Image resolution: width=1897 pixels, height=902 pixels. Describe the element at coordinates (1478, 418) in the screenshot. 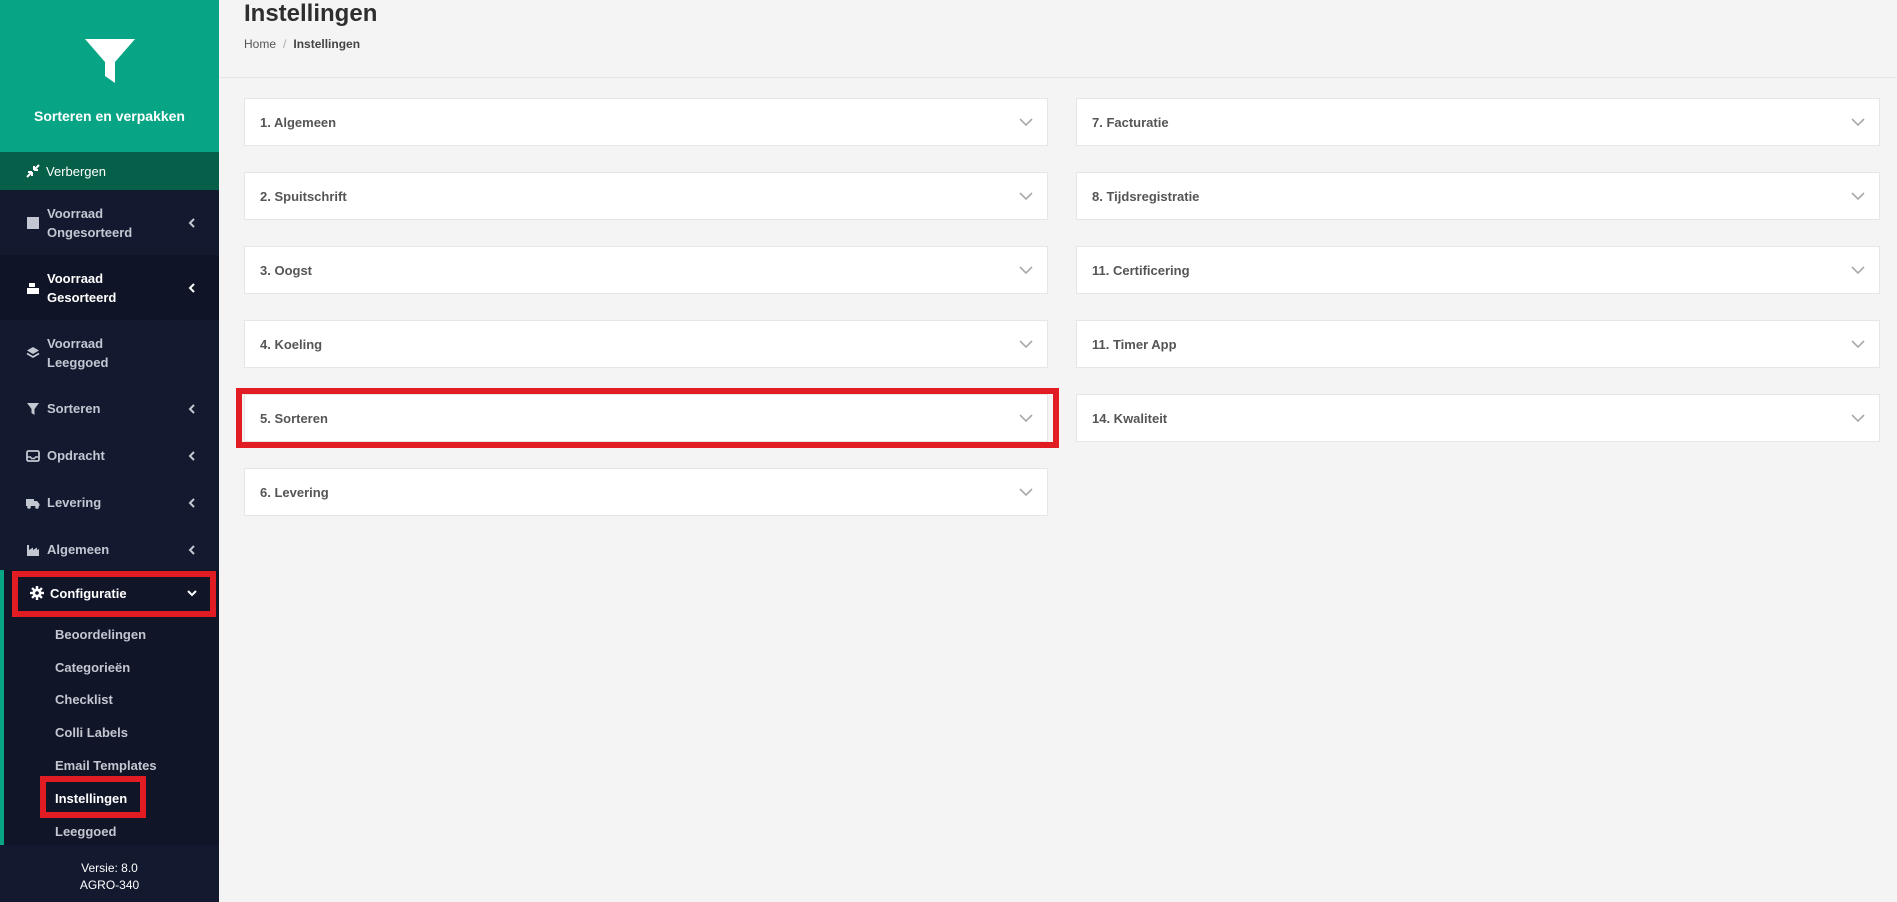

I see `panel-kwaliteit: 14. Kwaliteit` at that location.